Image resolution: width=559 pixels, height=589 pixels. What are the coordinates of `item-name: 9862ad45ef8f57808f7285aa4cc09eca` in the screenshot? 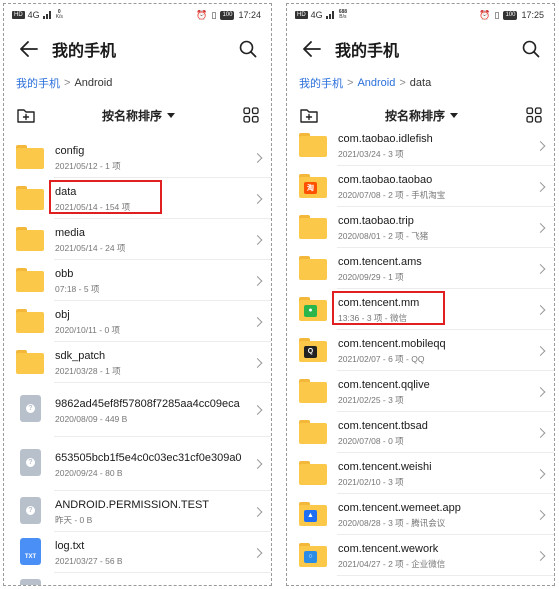 It's located at (147, 403).